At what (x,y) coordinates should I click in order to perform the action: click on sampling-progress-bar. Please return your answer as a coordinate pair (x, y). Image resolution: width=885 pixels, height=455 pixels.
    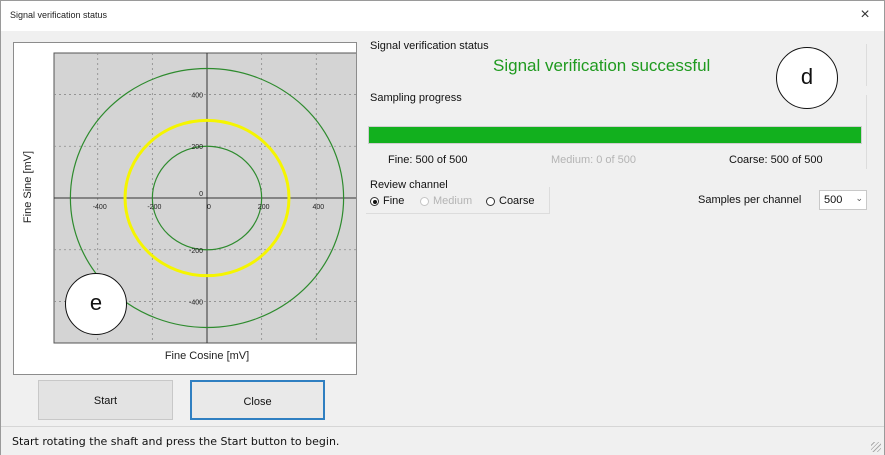
    Looking at the image, I should click on (615, 135).